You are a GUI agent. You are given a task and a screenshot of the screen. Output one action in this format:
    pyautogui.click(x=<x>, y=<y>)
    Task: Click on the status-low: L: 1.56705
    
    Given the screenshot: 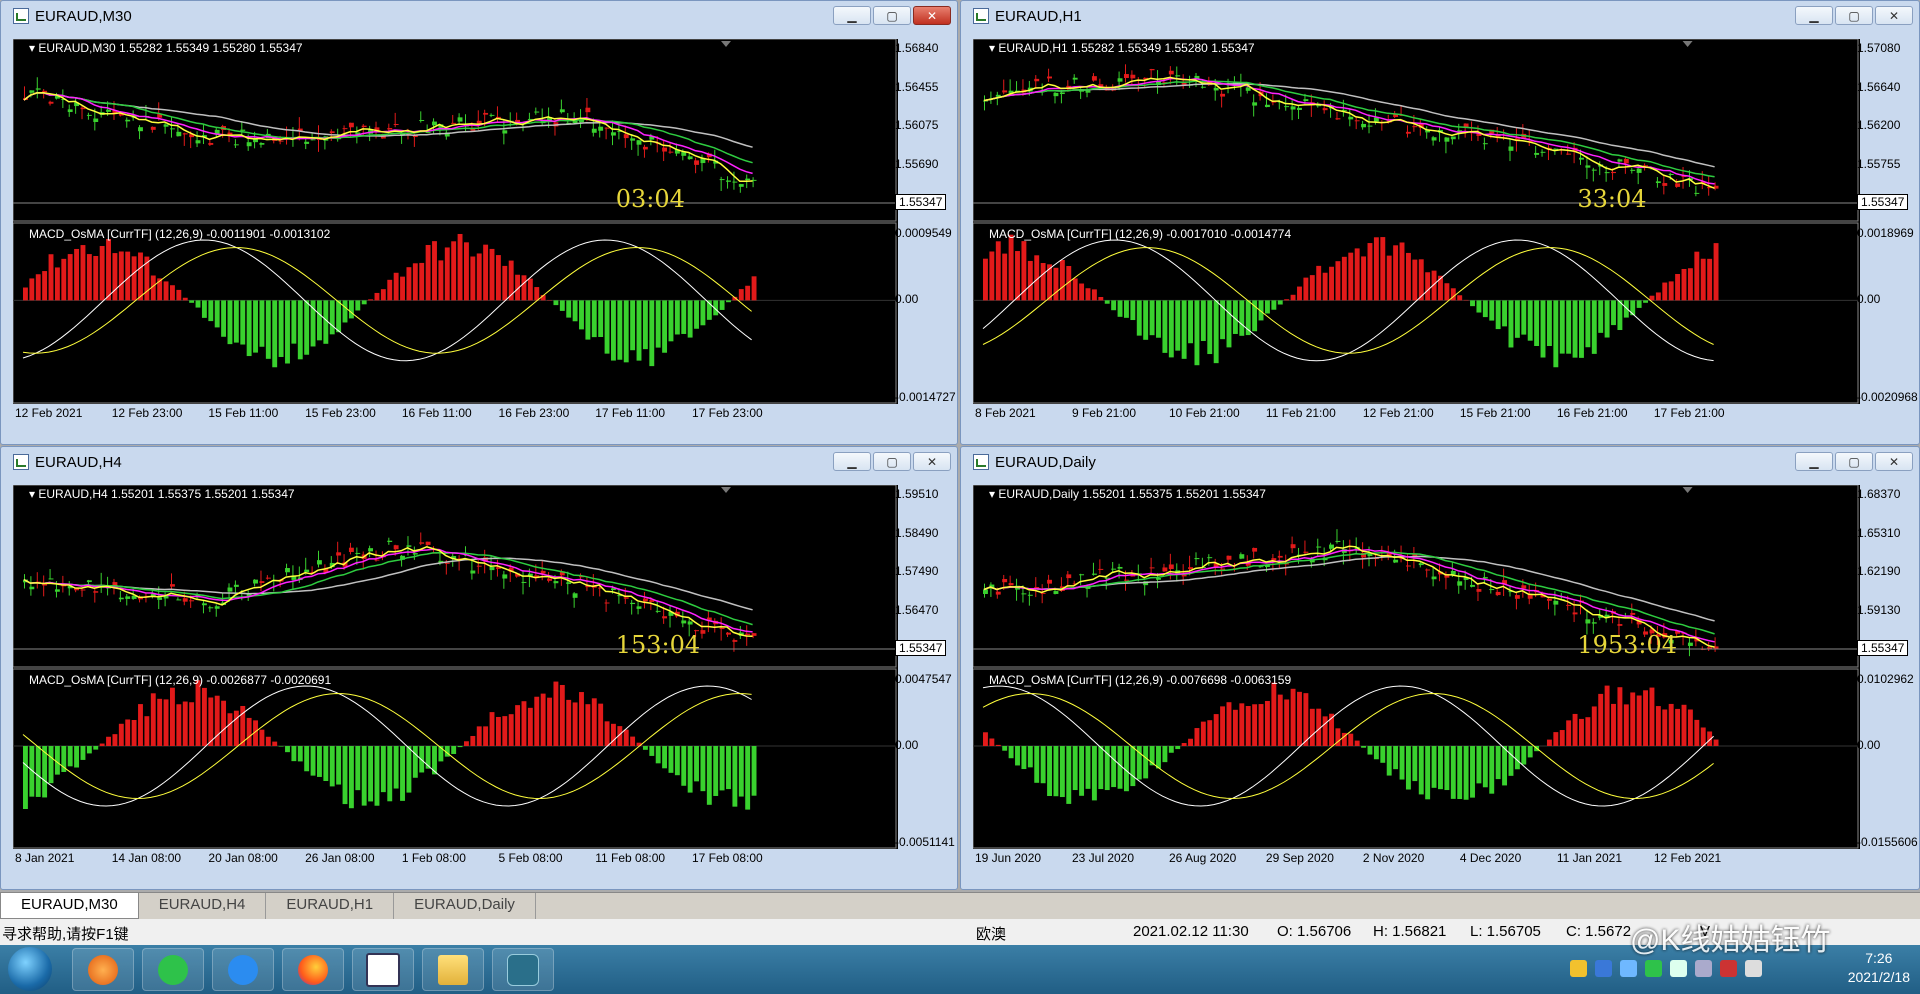 What is the action you would take?
    pyautogui.click(x=1505, y=931)
    